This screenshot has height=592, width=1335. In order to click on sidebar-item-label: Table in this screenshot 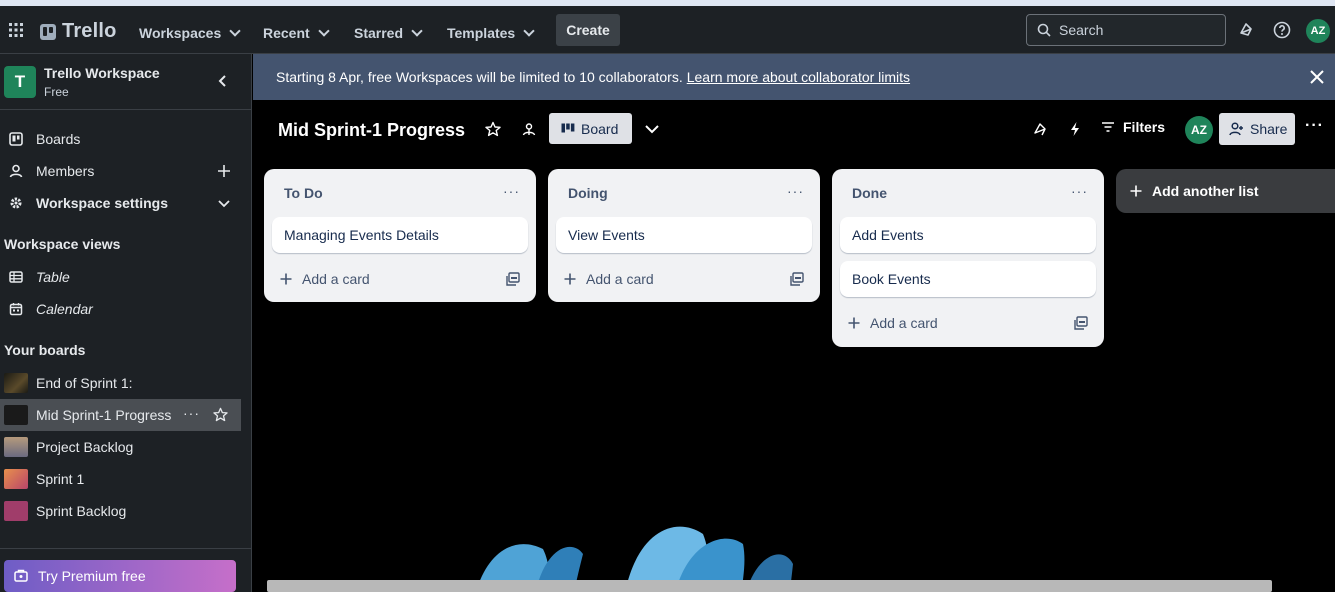, I will do `click(53, 277)`.